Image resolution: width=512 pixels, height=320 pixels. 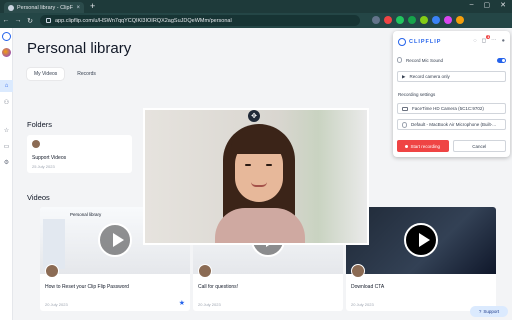 I want to click on videos-heading: Videos, so click(x=38, y=197).